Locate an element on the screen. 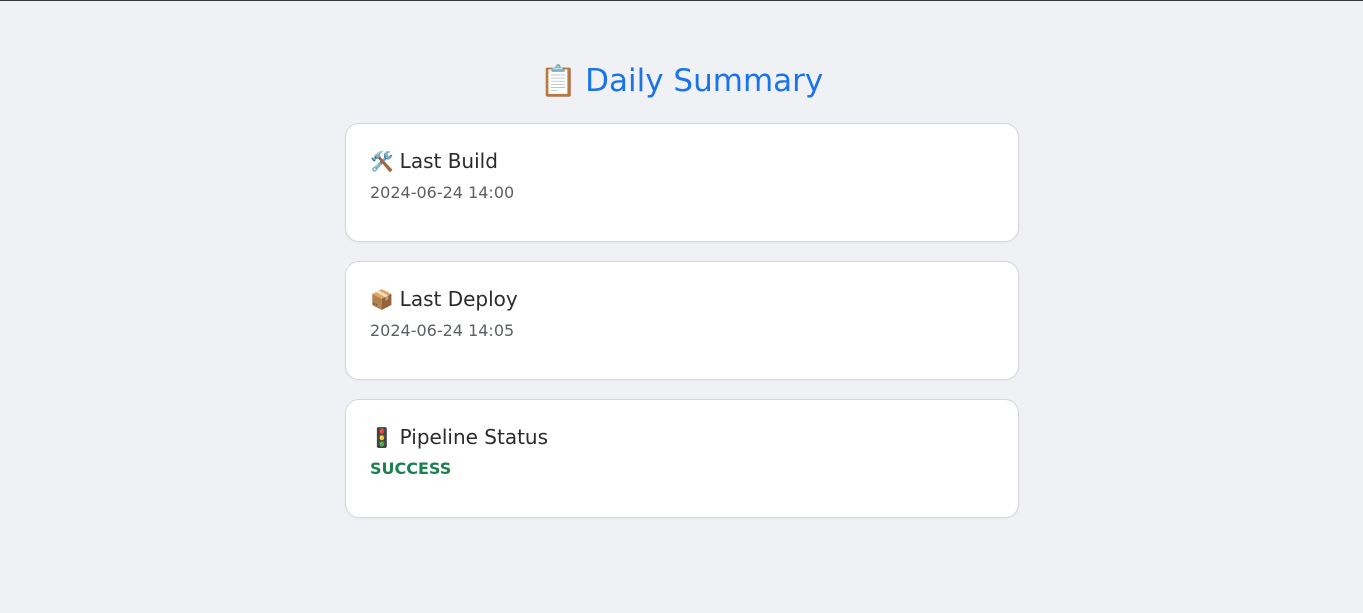  clipboard-icon: 📋 is located at coordinates (558, 81).